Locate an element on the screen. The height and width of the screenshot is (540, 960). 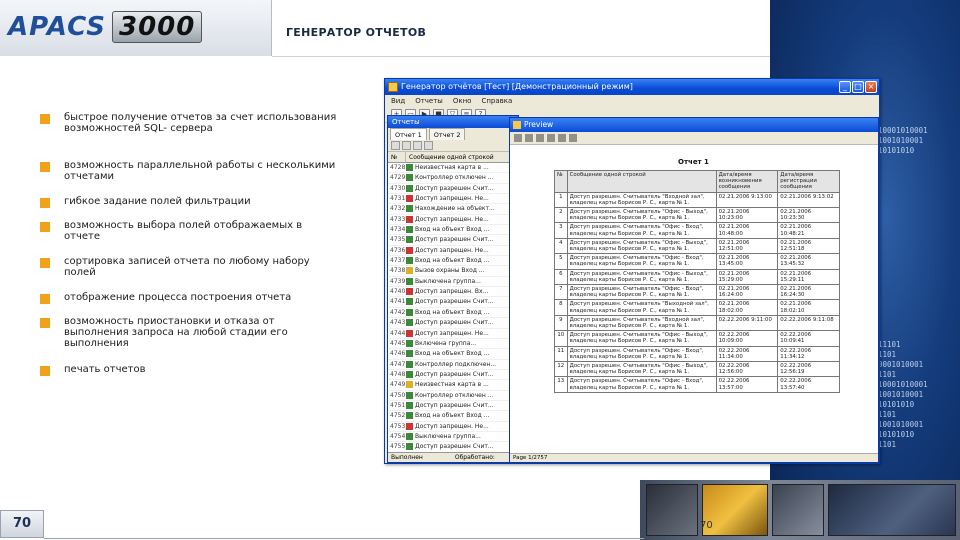
circuit-board-image is located at coordinates (672, 510).